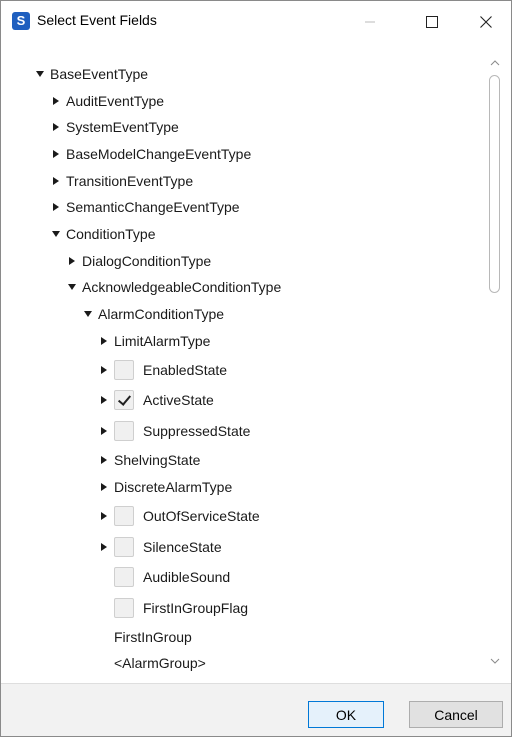 The height and width of the screenshot is (737, 512). What do you see at coordinates (494, 184) in the screenshot?
I see `scrollbar-thumb` at bounding box center [494, 184].